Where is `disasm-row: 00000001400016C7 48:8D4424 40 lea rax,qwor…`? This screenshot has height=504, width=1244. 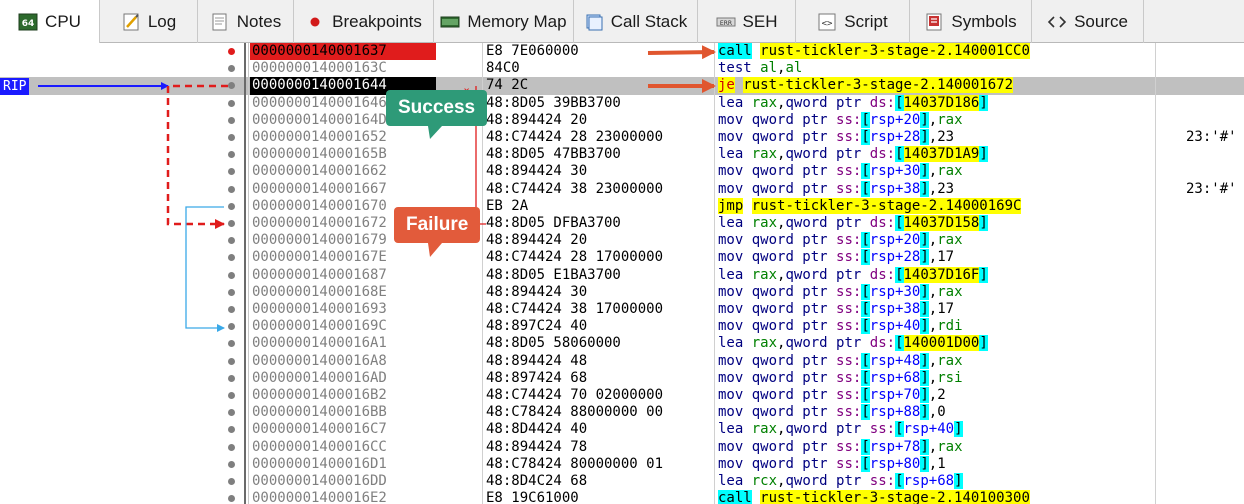 disasm-row: 00000001400016C7 48:8D4424 40 lea rax,qwor… is located at coordinates (622, 429).